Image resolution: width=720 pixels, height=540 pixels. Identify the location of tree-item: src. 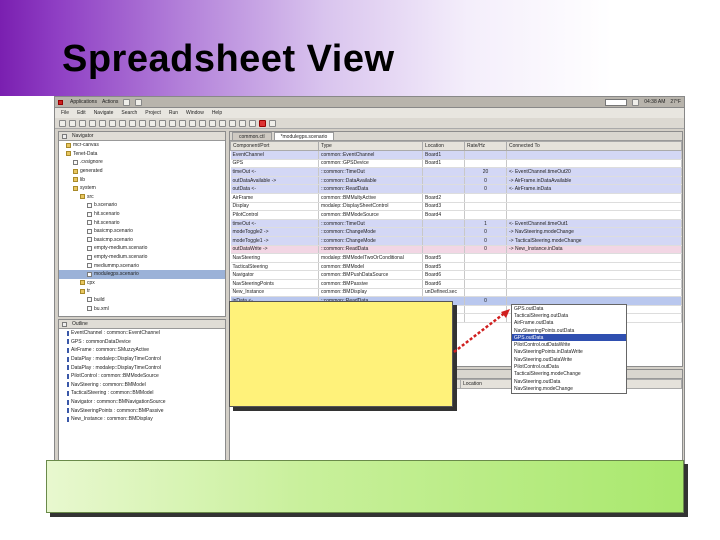
(142, 197).